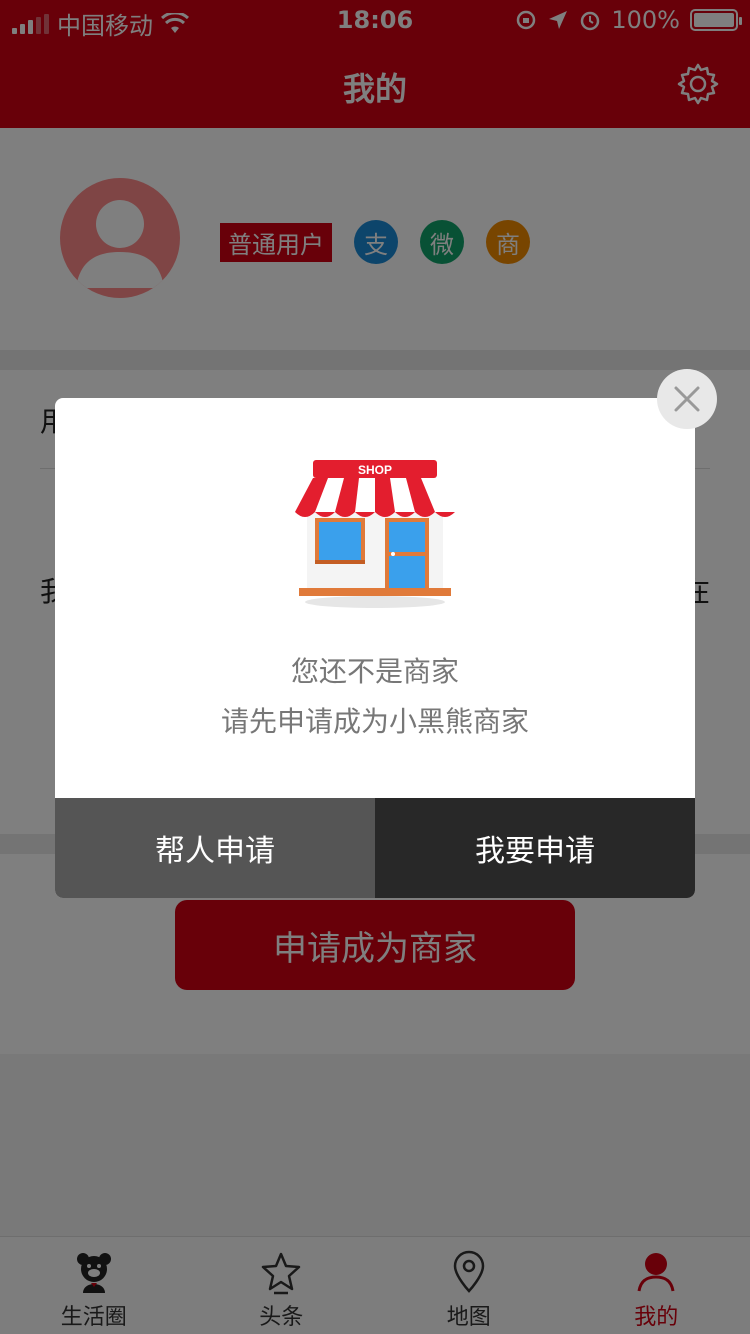 This screenshot has width=750, height=1334. I want to click on shop-sign-text: SHOP, so click(375, 470).